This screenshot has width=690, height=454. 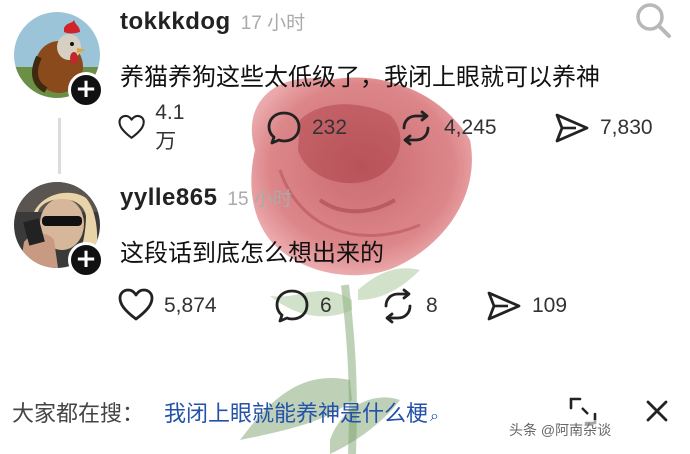 I want to click on comment-count: 232, so click(x=330, y=127).